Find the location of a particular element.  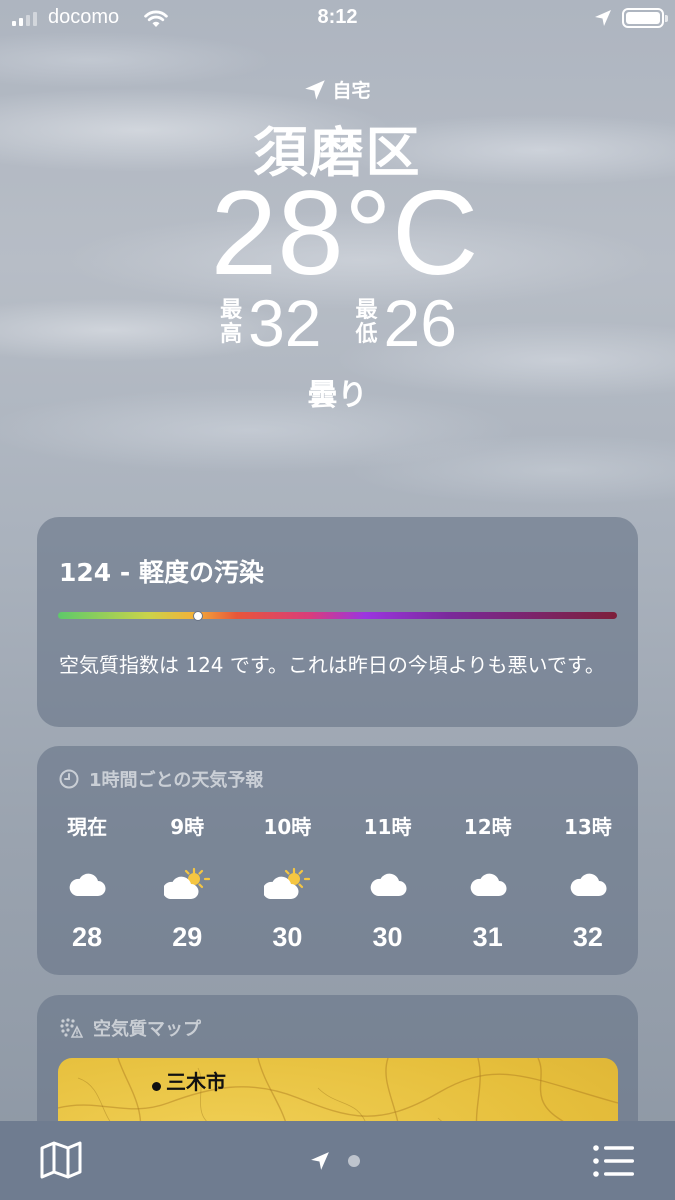

hourly-item: 10時 30 is located at coordinates (287, 883).